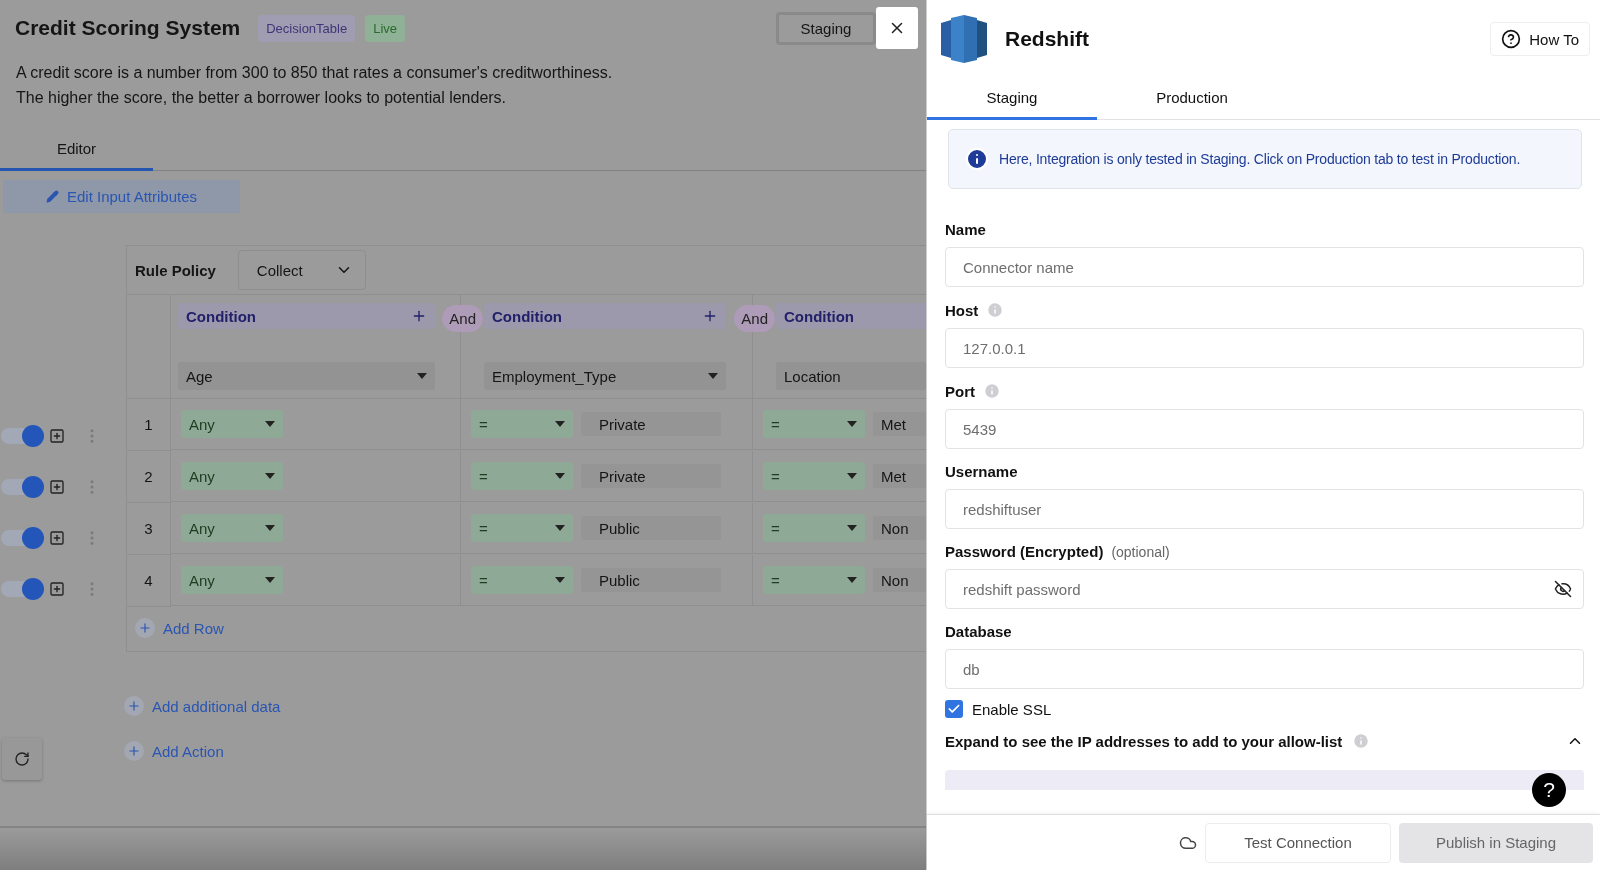 The width and height of the screenshot is (1600, 870). What do you see at coordinates (1264, 267) in the screenshot?
I see `text-field: Connector name` at bounding box center [1264, 267].